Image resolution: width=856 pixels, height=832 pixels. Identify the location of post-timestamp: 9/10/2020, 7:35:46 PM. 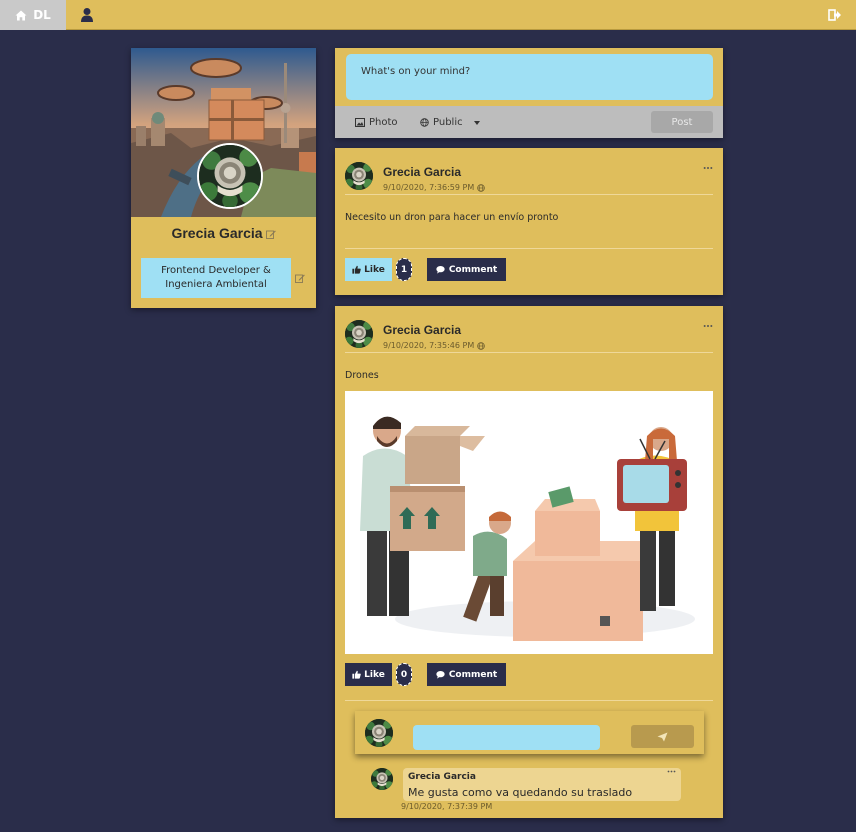
(434, 345).